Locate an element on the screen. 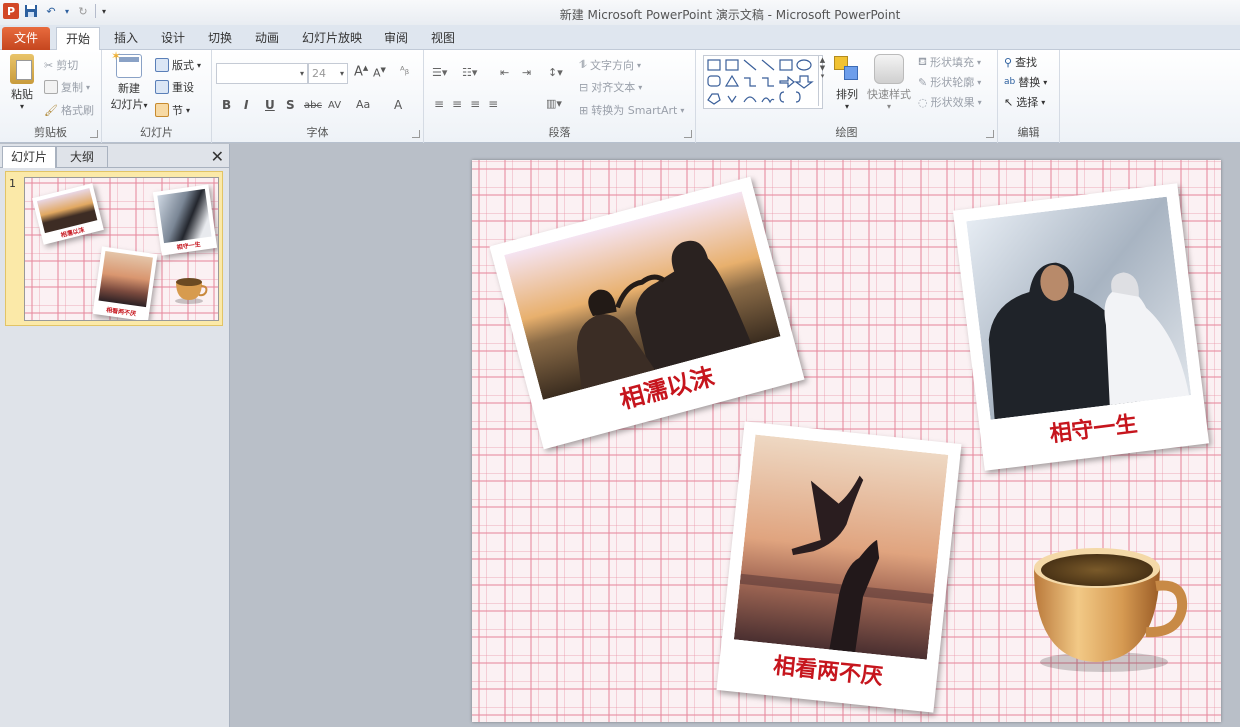 The height and width of the screenshot is (727, 1240). thumb-photo-2: 相守一生 is located at coordinates (185, 220).